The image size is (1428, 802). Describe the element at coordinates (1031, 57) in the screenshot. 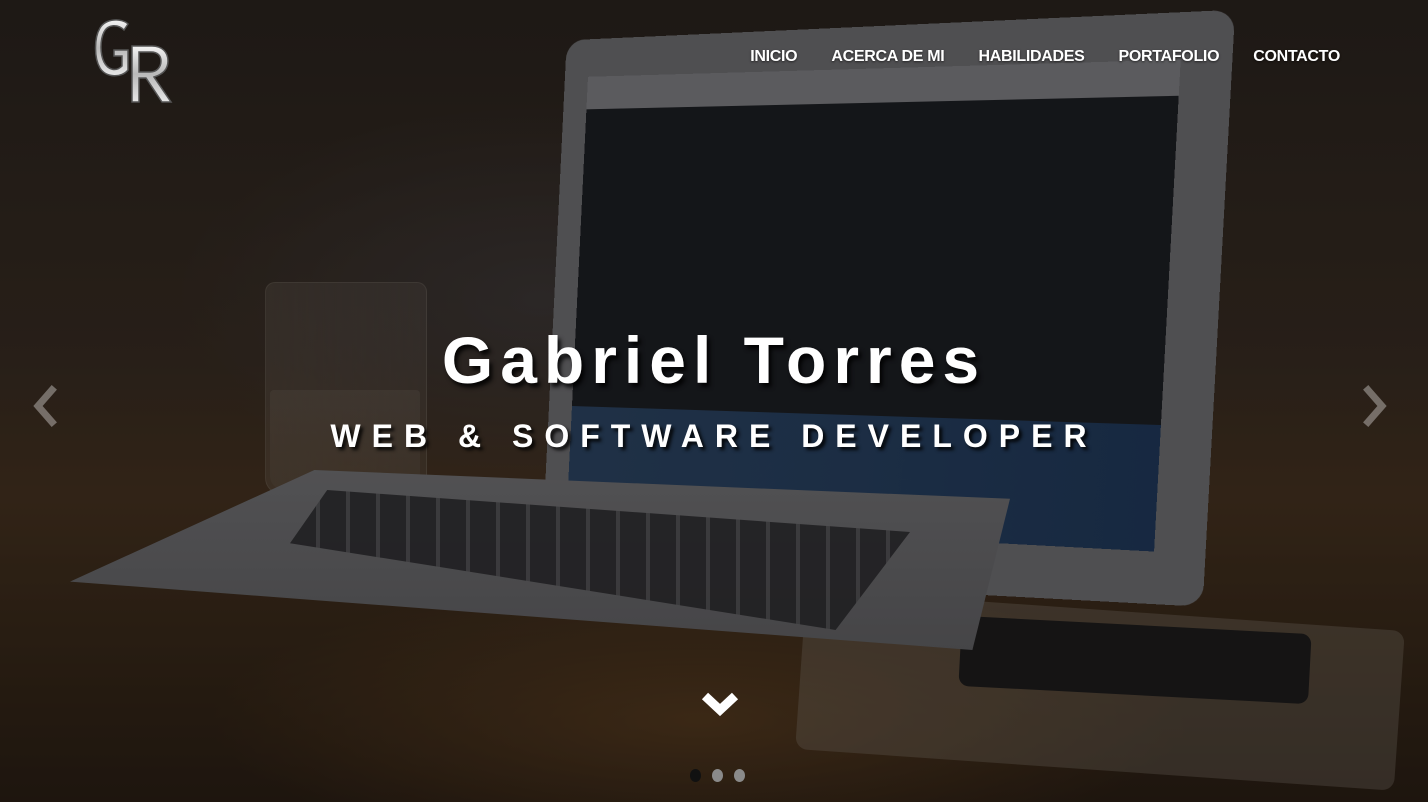

I see `nav-item-habilidades: HABILIDADES` at that location.